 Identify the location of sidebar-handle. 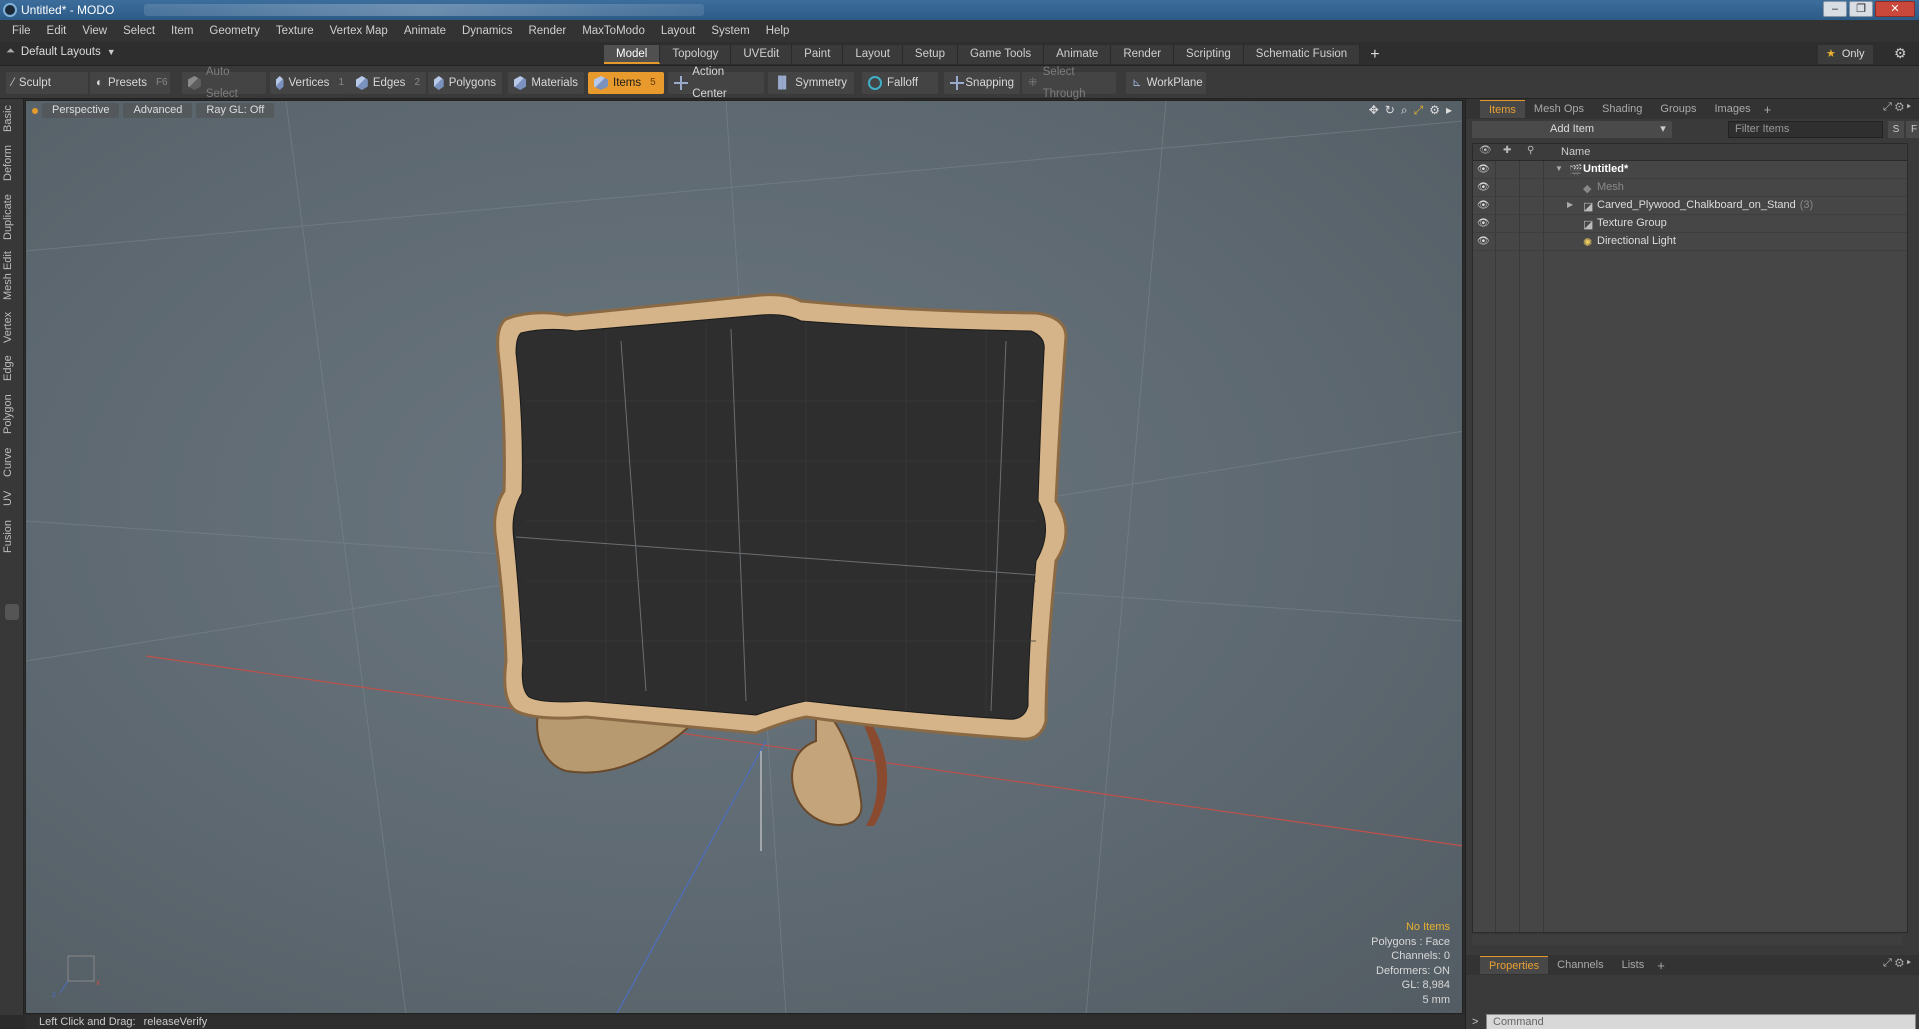
(12, 612).